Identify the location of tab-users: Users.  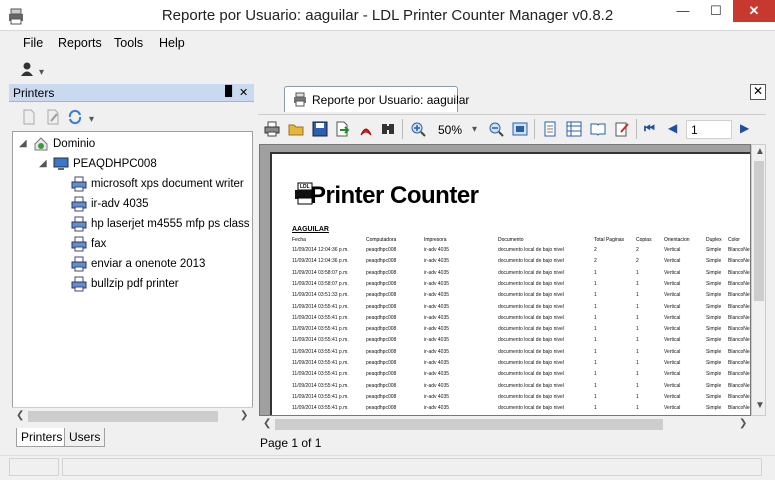
(85, 437).